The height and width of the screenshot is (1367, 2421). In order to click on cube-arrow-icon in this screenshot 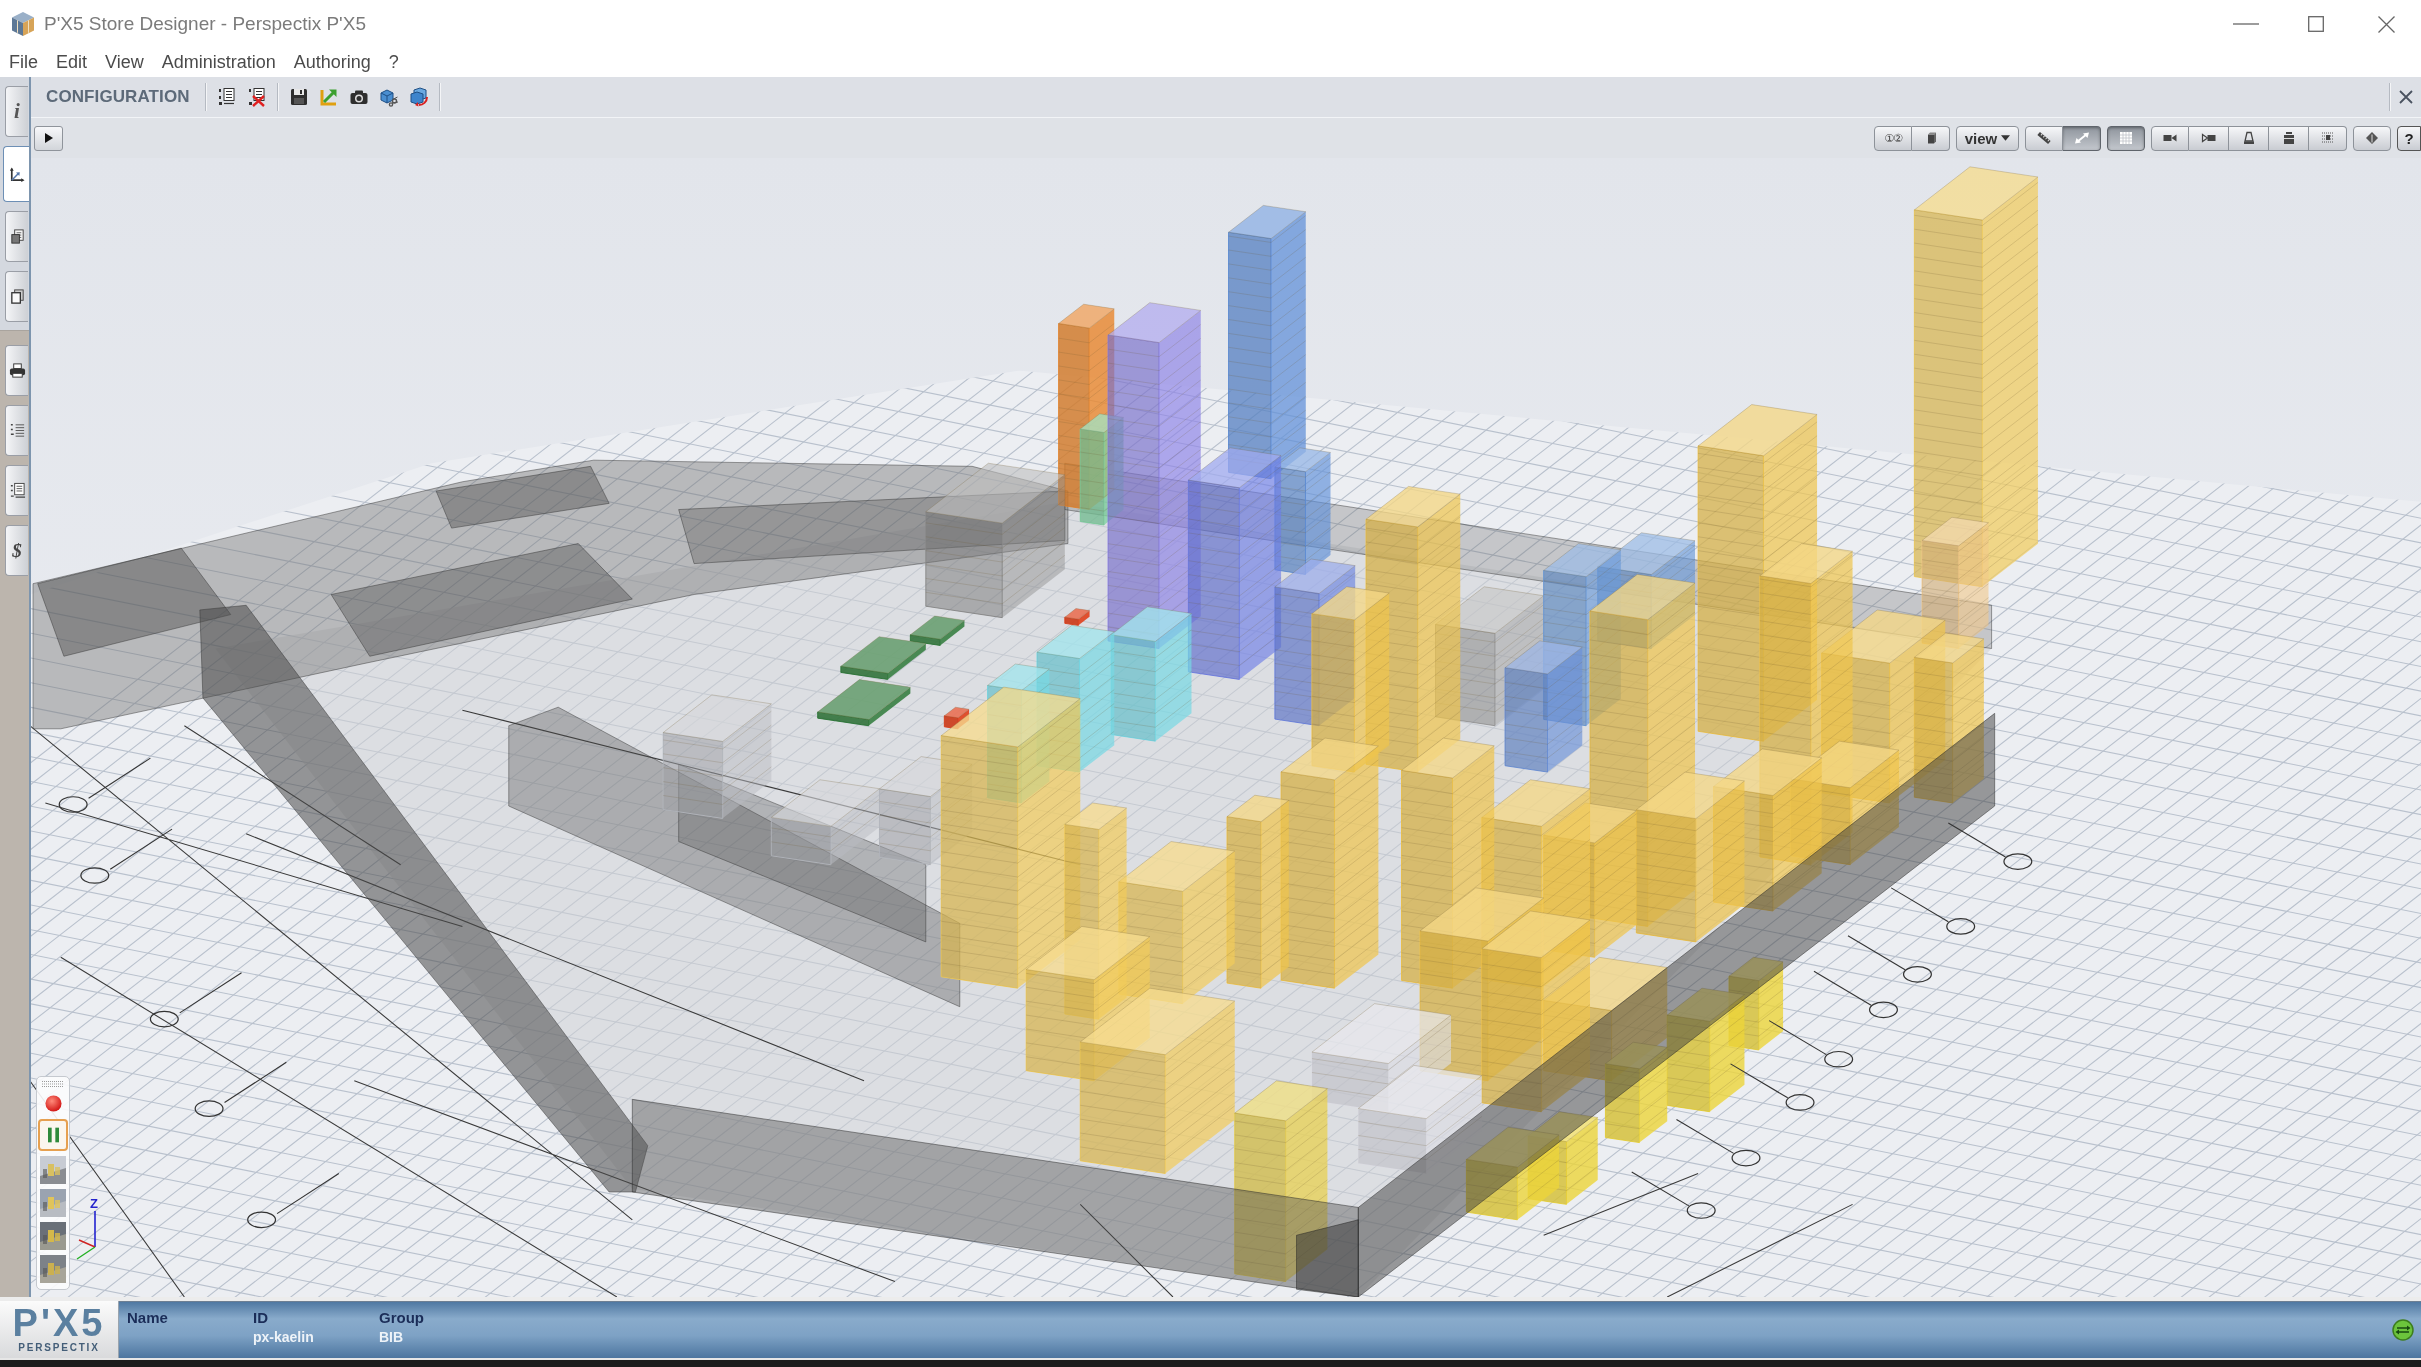, I will do `click(418, 97)`.